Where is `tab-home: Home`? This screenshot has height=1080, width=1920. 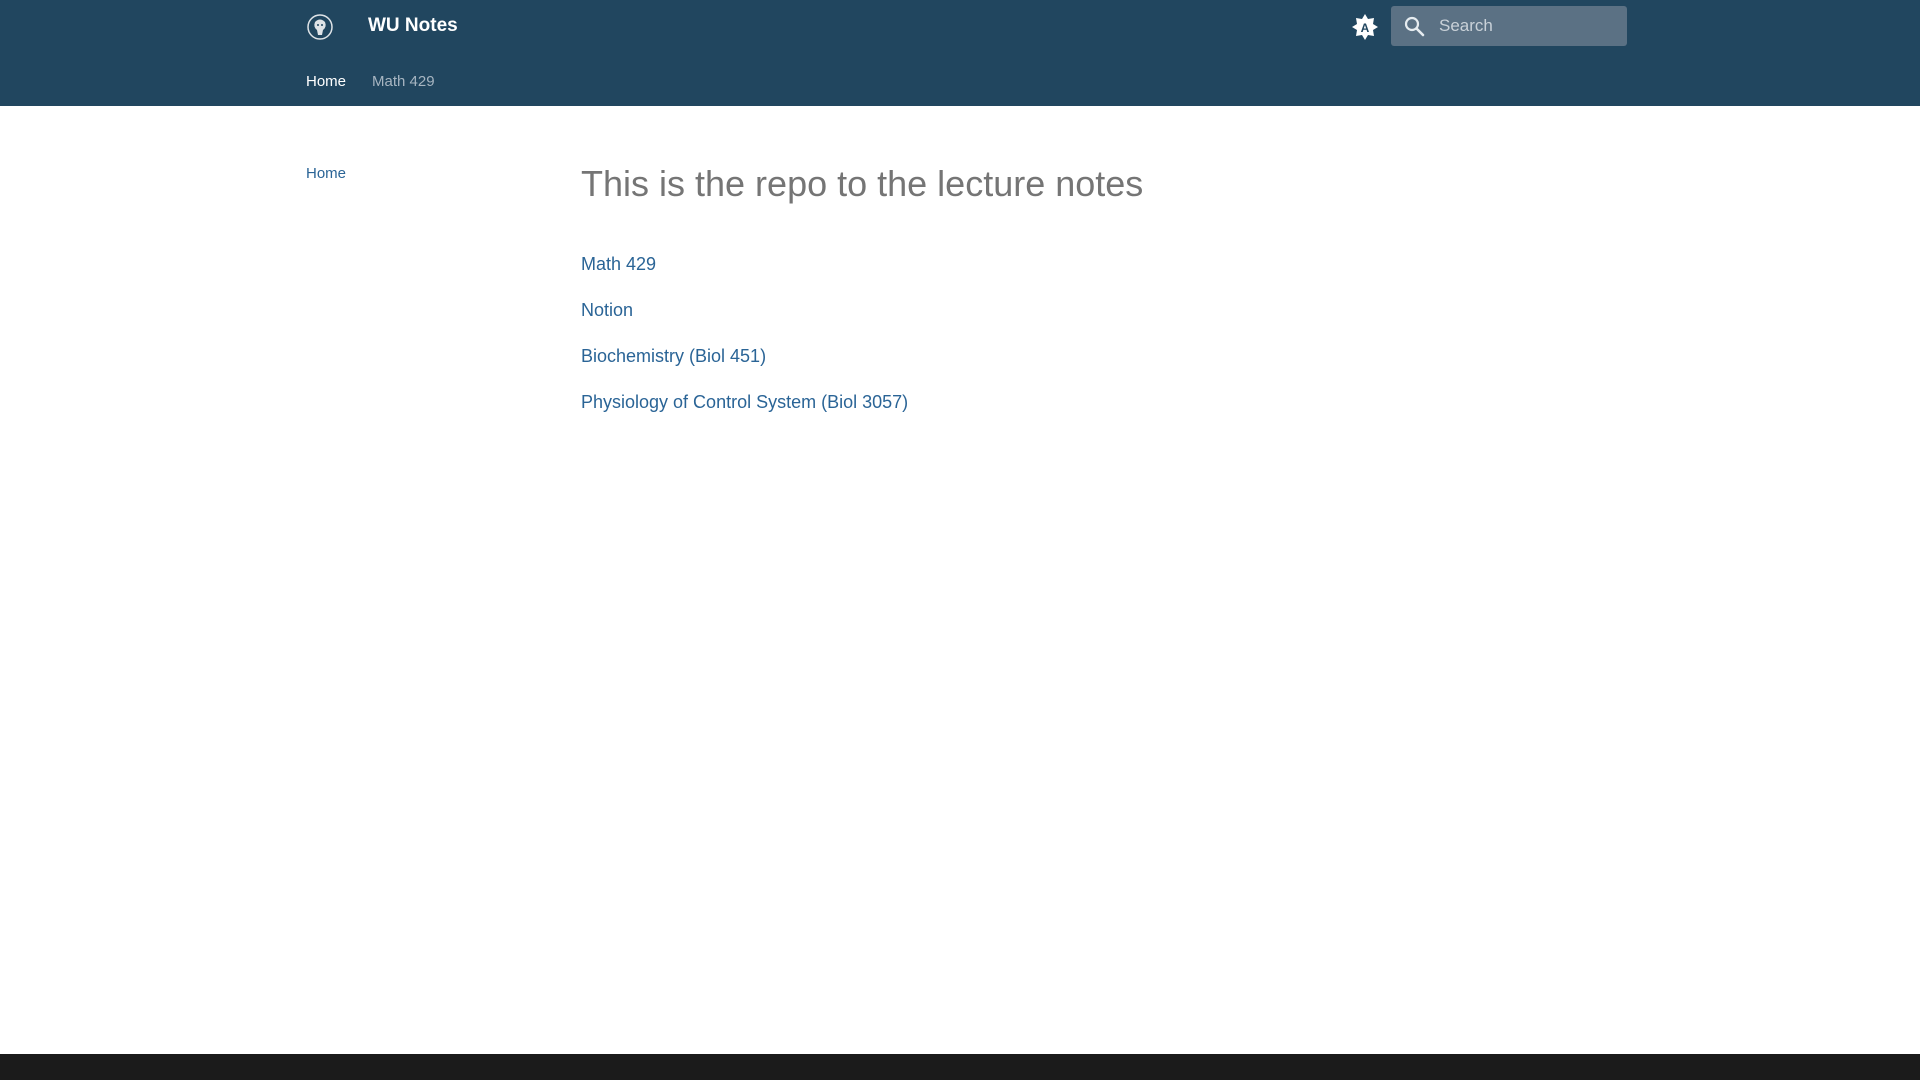 tab-home: Home is located at coordinates (326, 82).